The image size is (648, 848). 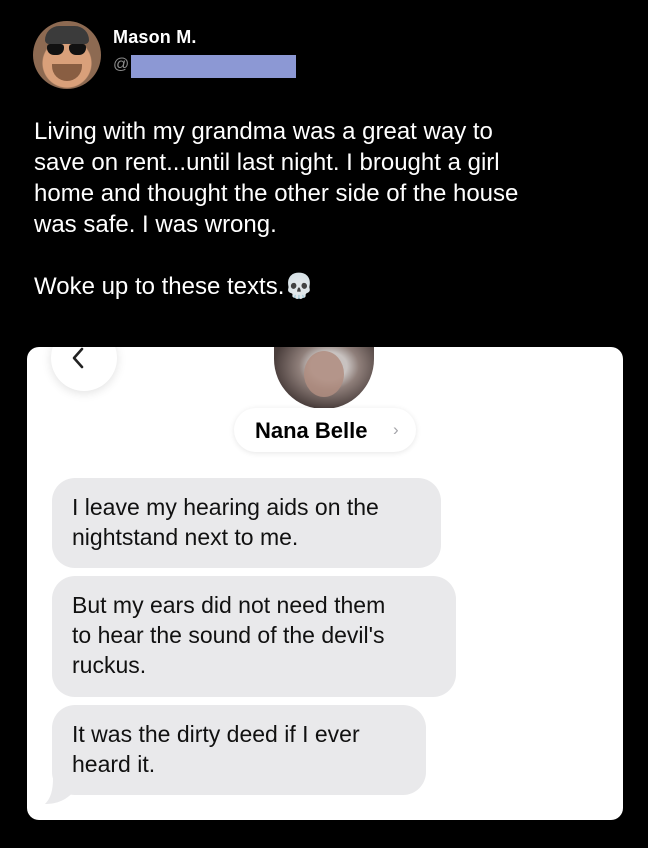 I want to click on author-avatar, so click(x=67, y=55).